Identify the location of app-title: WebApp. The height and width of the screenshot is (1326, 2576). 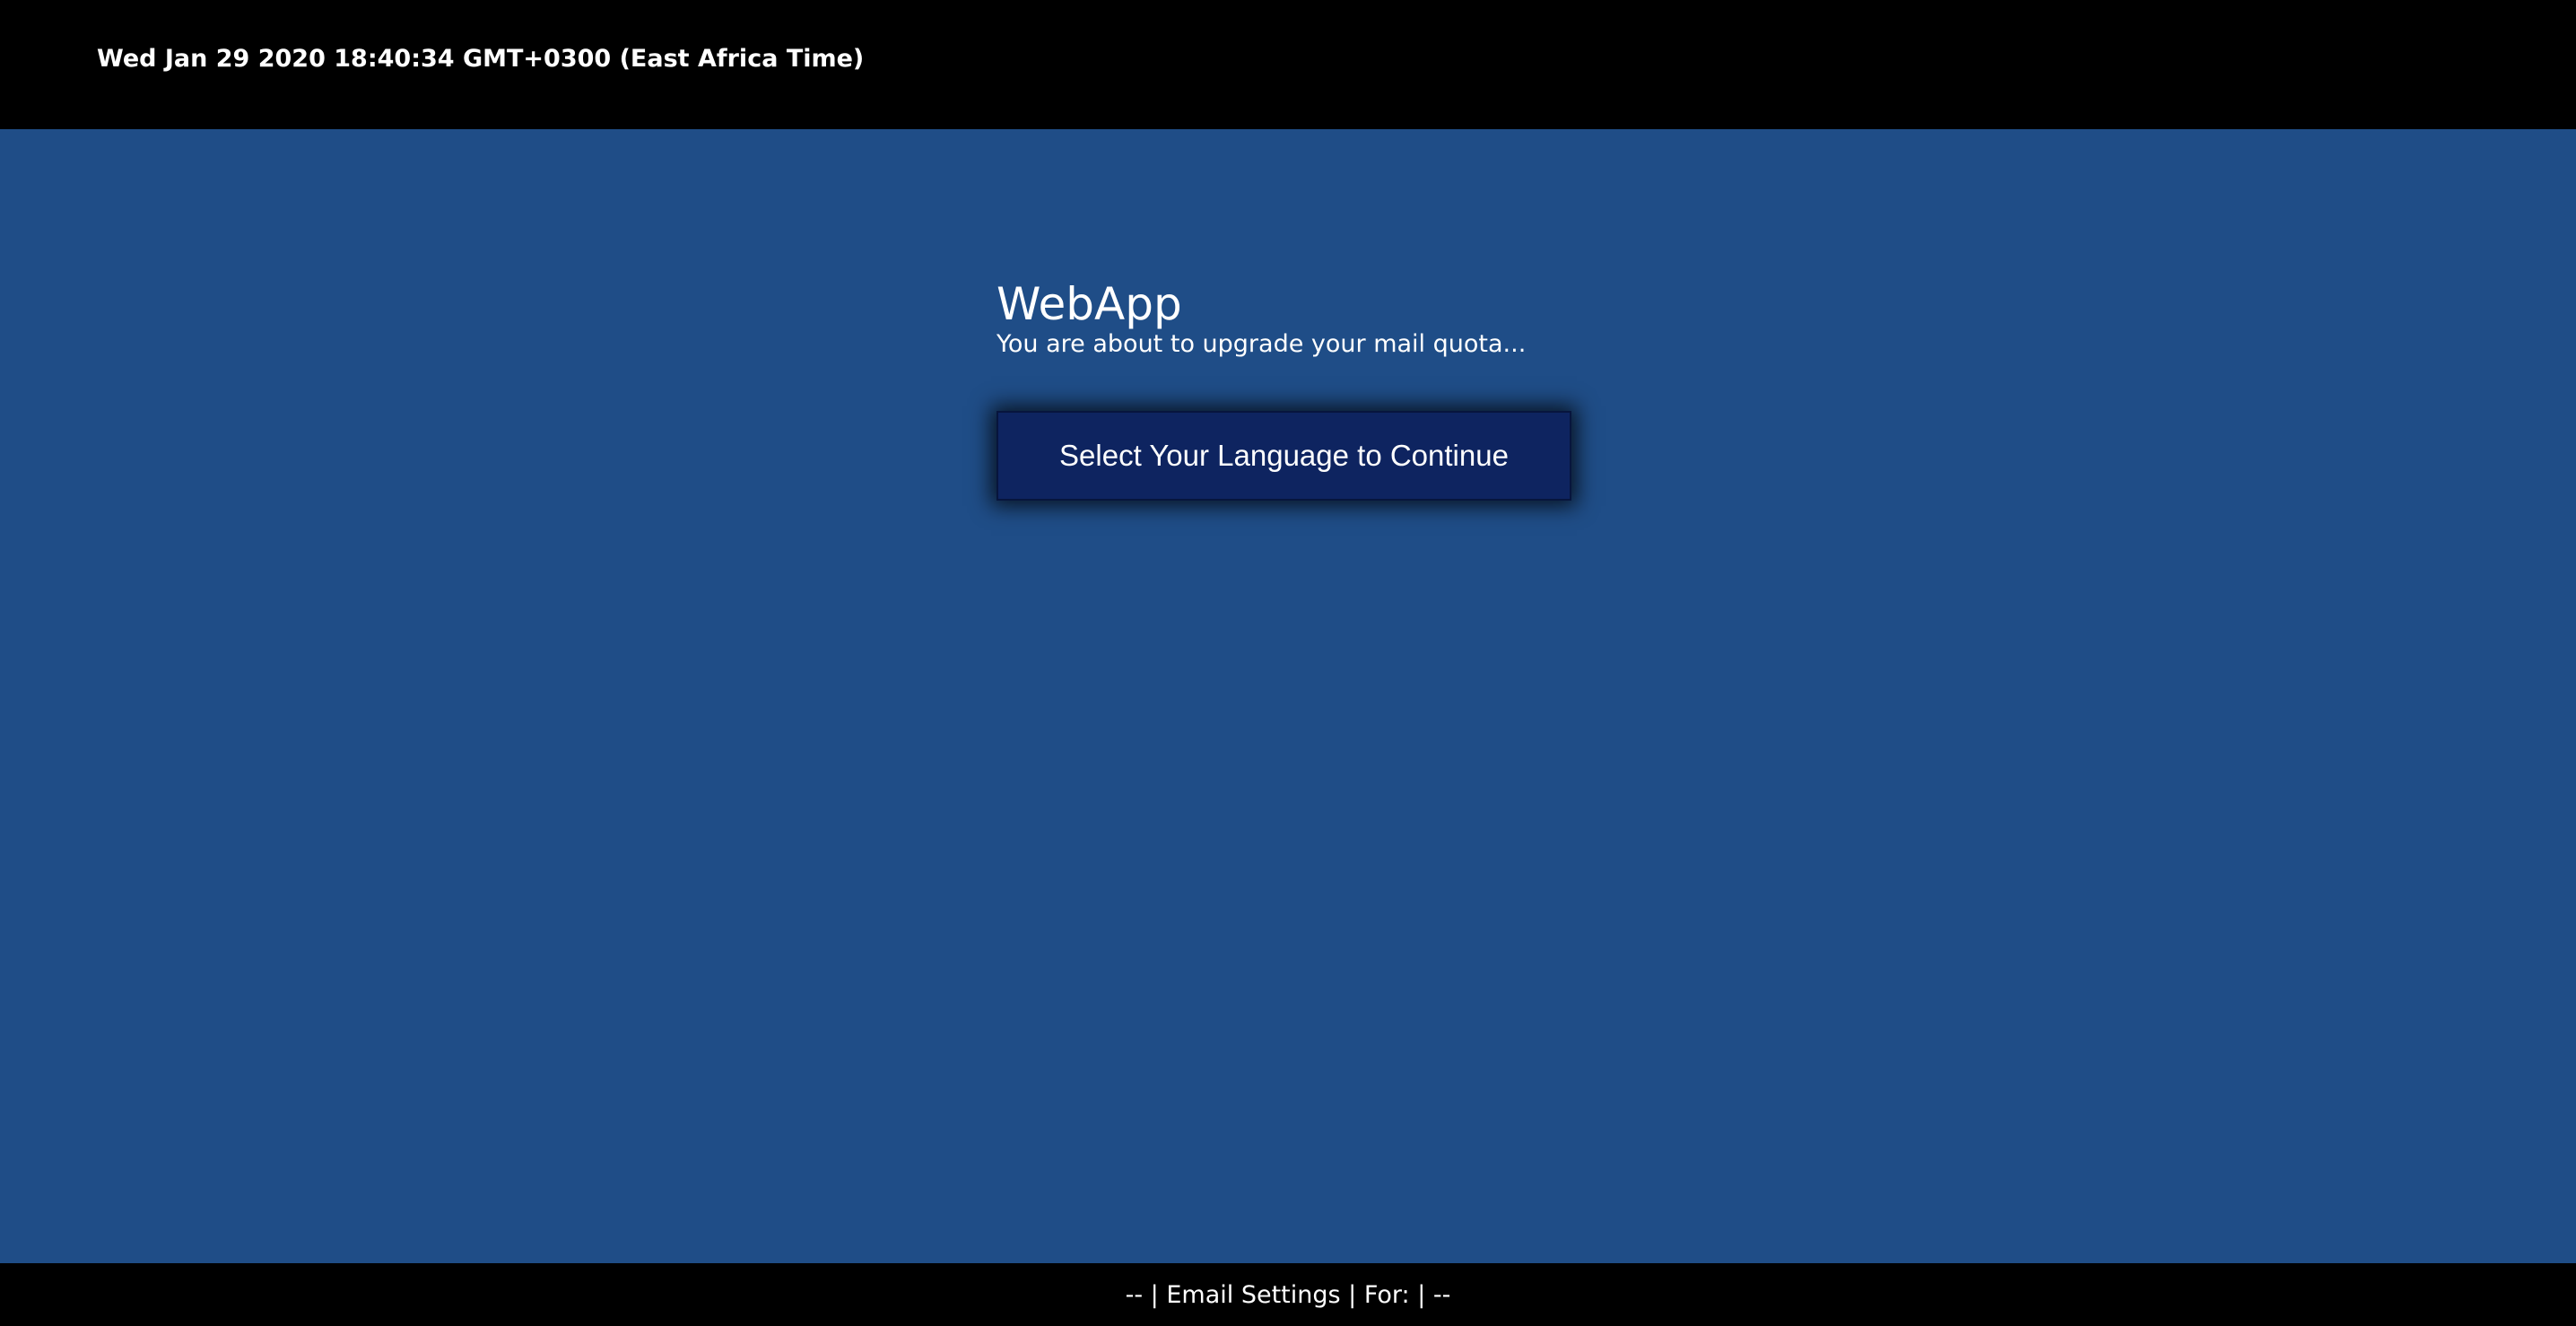
(1089, 304).